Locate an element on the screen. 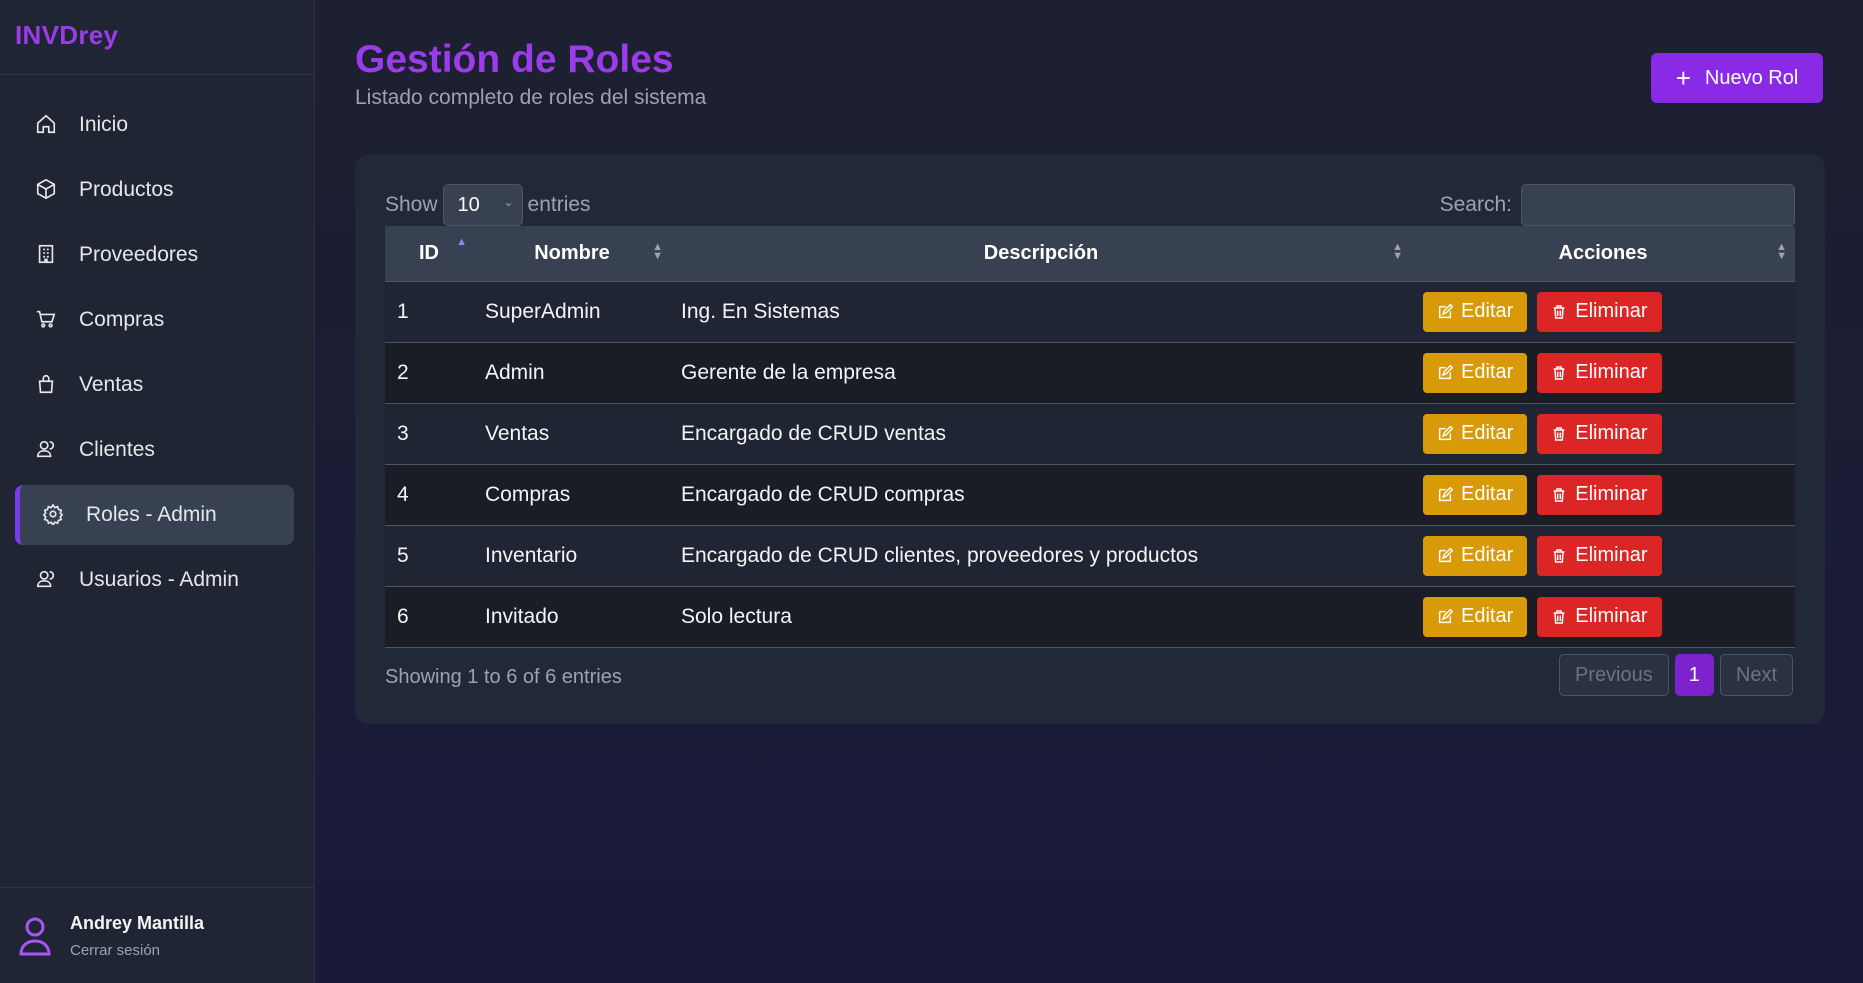 The image size is (1863, 983). cell-id: 3 is located at coordinates (429, 434).